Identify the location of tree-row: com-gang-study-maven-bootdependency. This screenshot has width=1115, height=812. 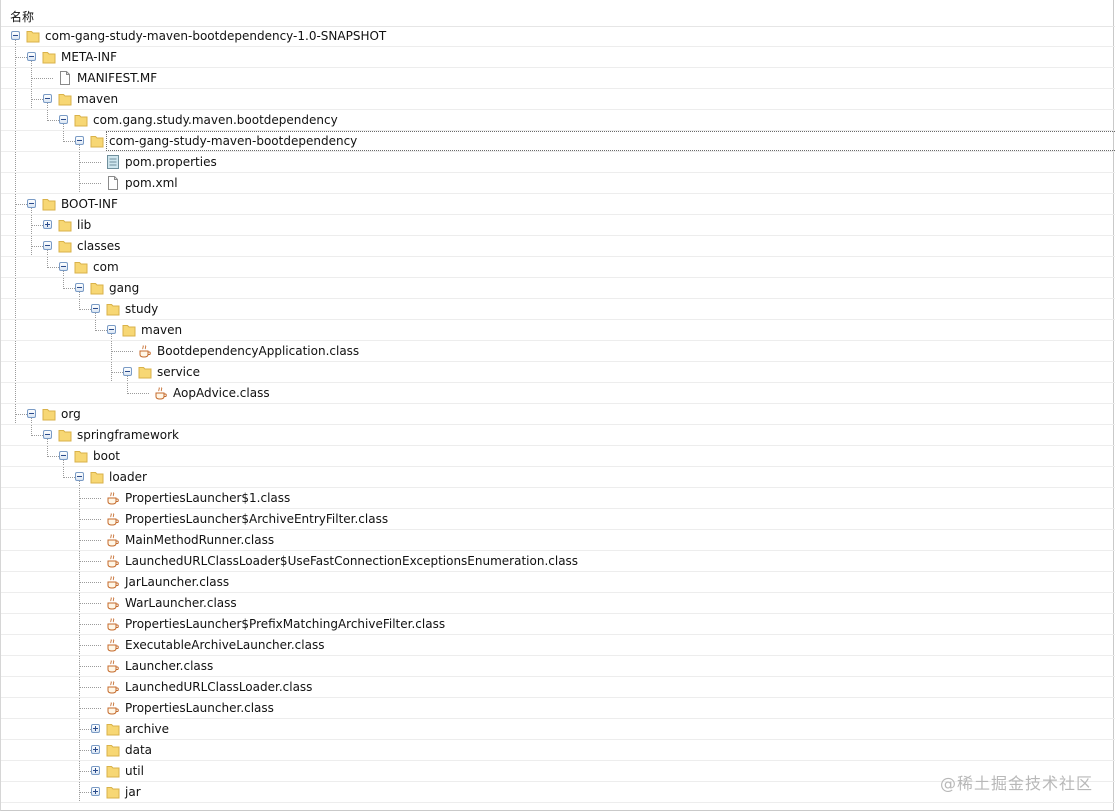
(558, 141).